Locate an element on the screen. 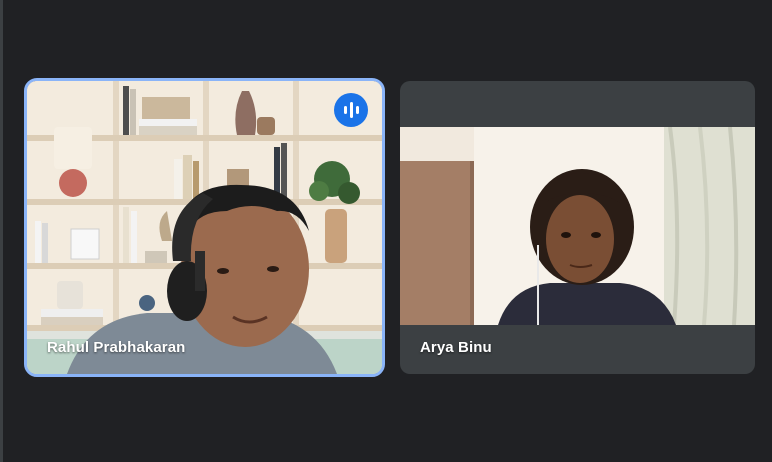 The height and width of the screenshot is (462, 772). audio-wave-icon is located at coordinates (351, 110).